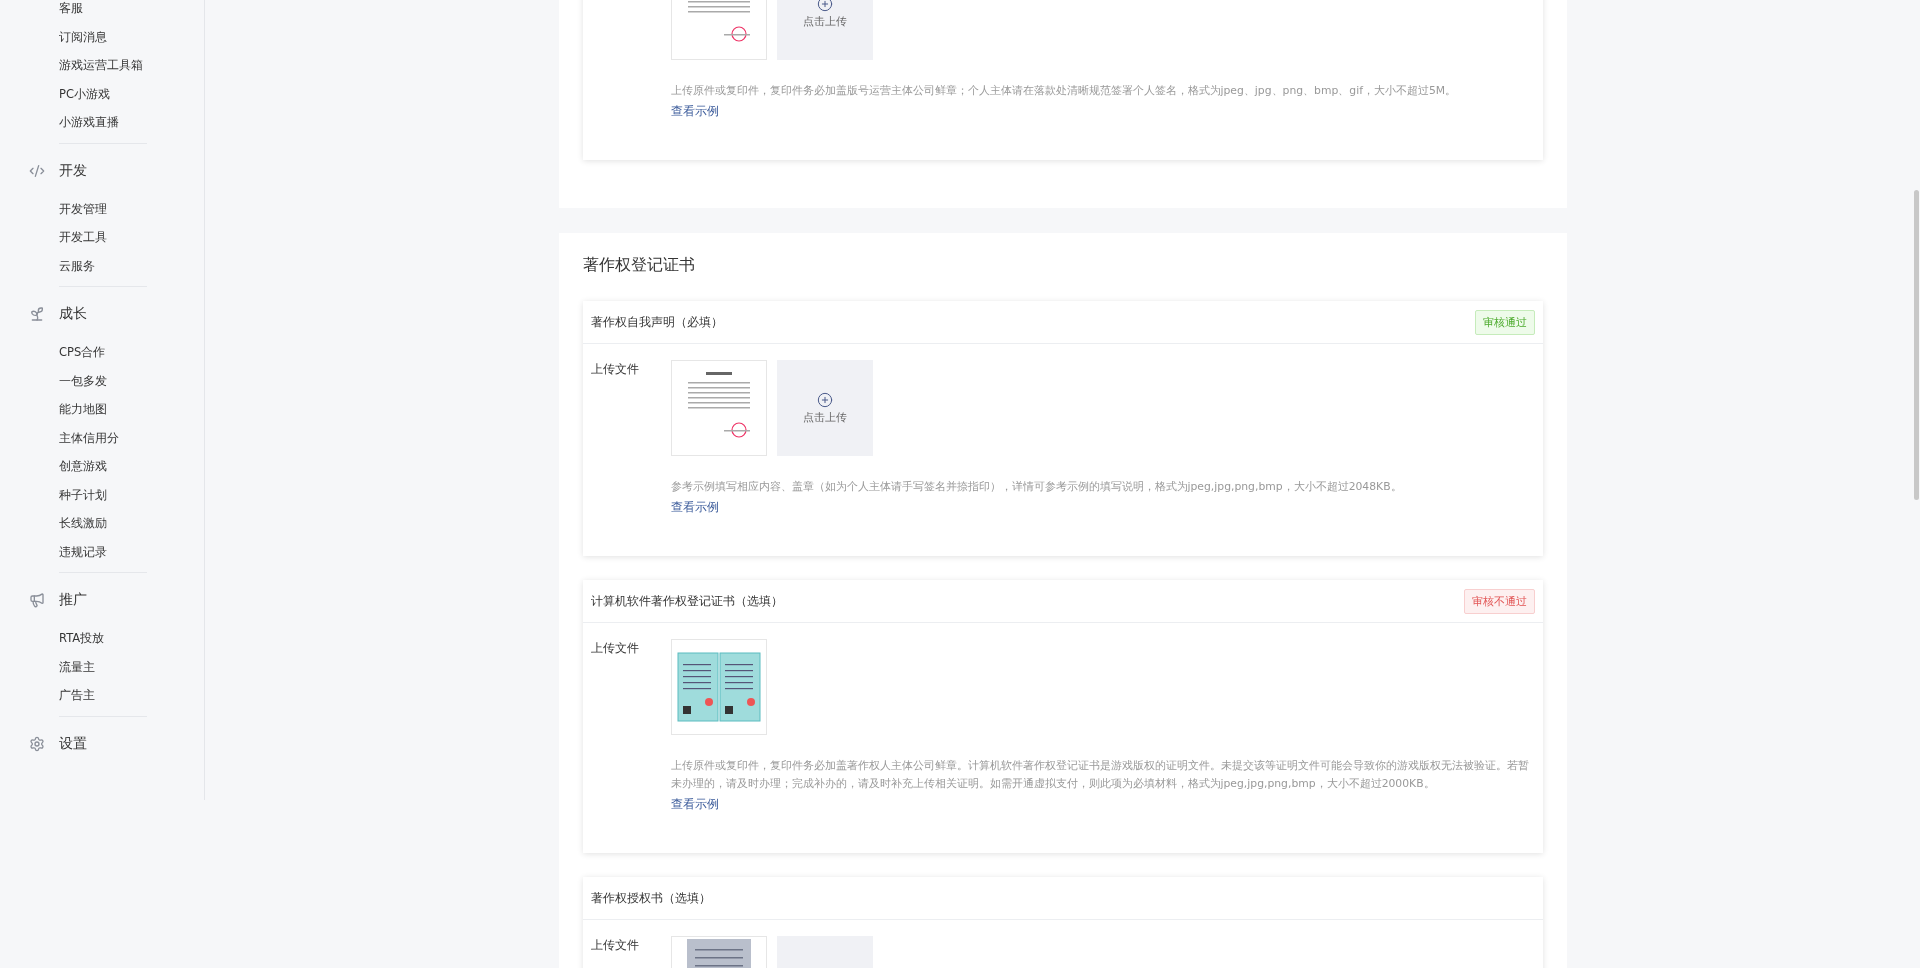 The width and height of the screenshot is (1920, 968). I want to click on sprout-icon, so click(37, 314).